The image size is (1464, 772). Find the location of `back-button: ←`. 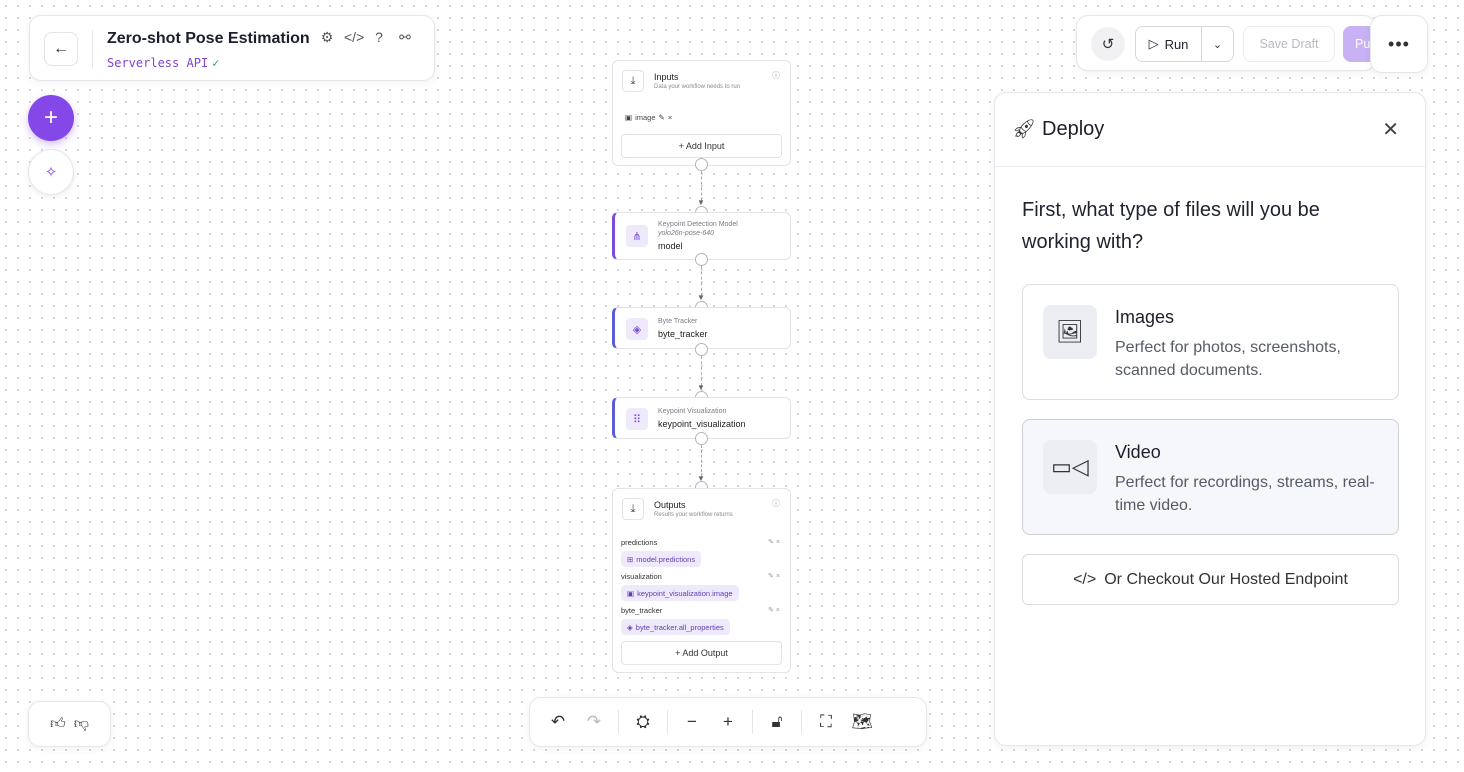

back-button: ← is located at coordinates (61, 49).